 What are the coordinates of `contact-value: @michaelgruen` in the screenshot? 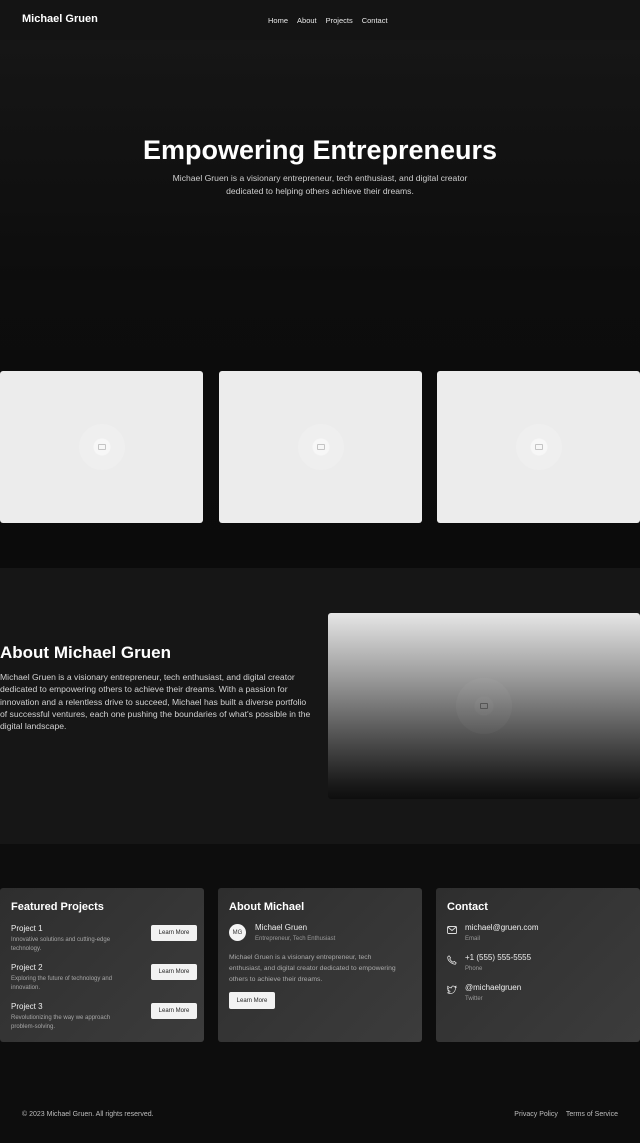 It's located at (493, 987).